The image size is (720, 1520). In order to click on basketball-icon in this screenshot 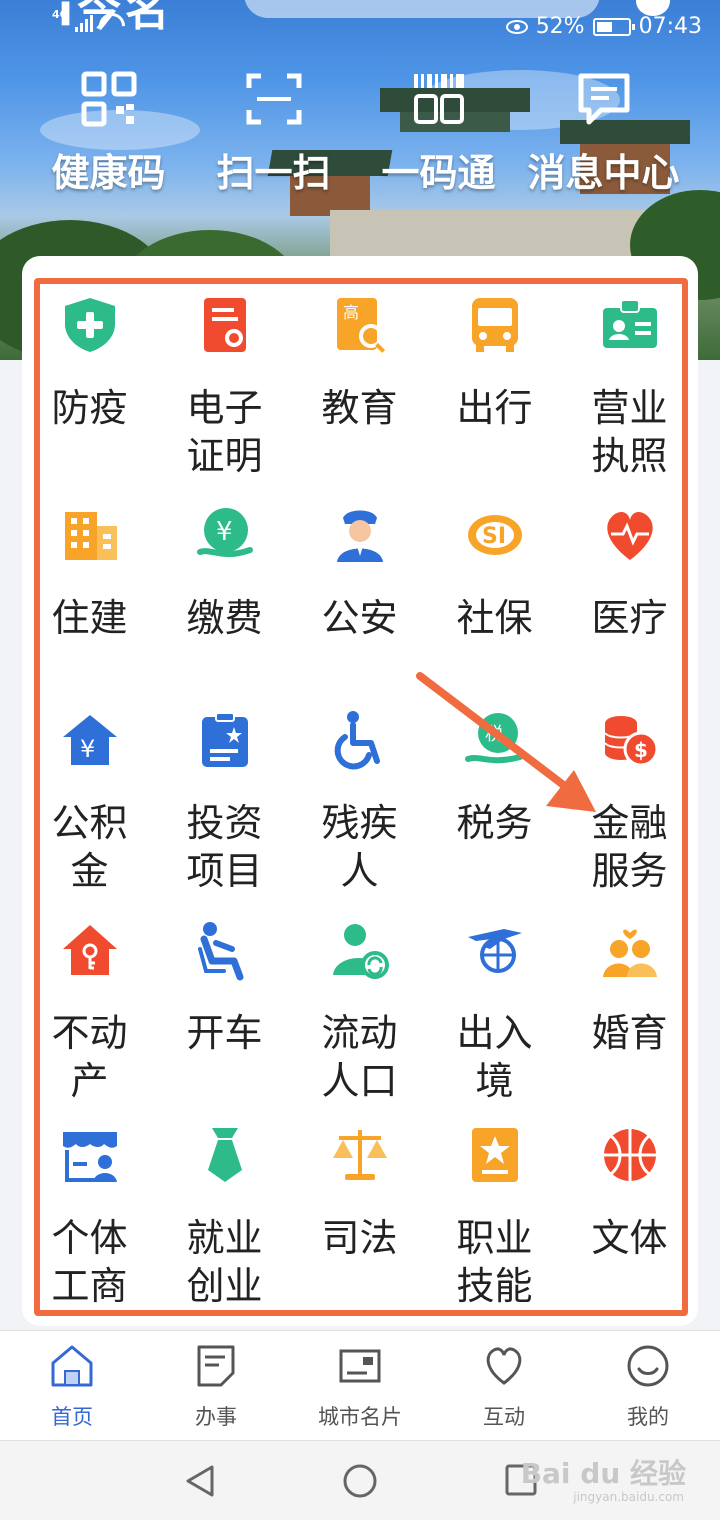, I will do `click(629, 1155)`.